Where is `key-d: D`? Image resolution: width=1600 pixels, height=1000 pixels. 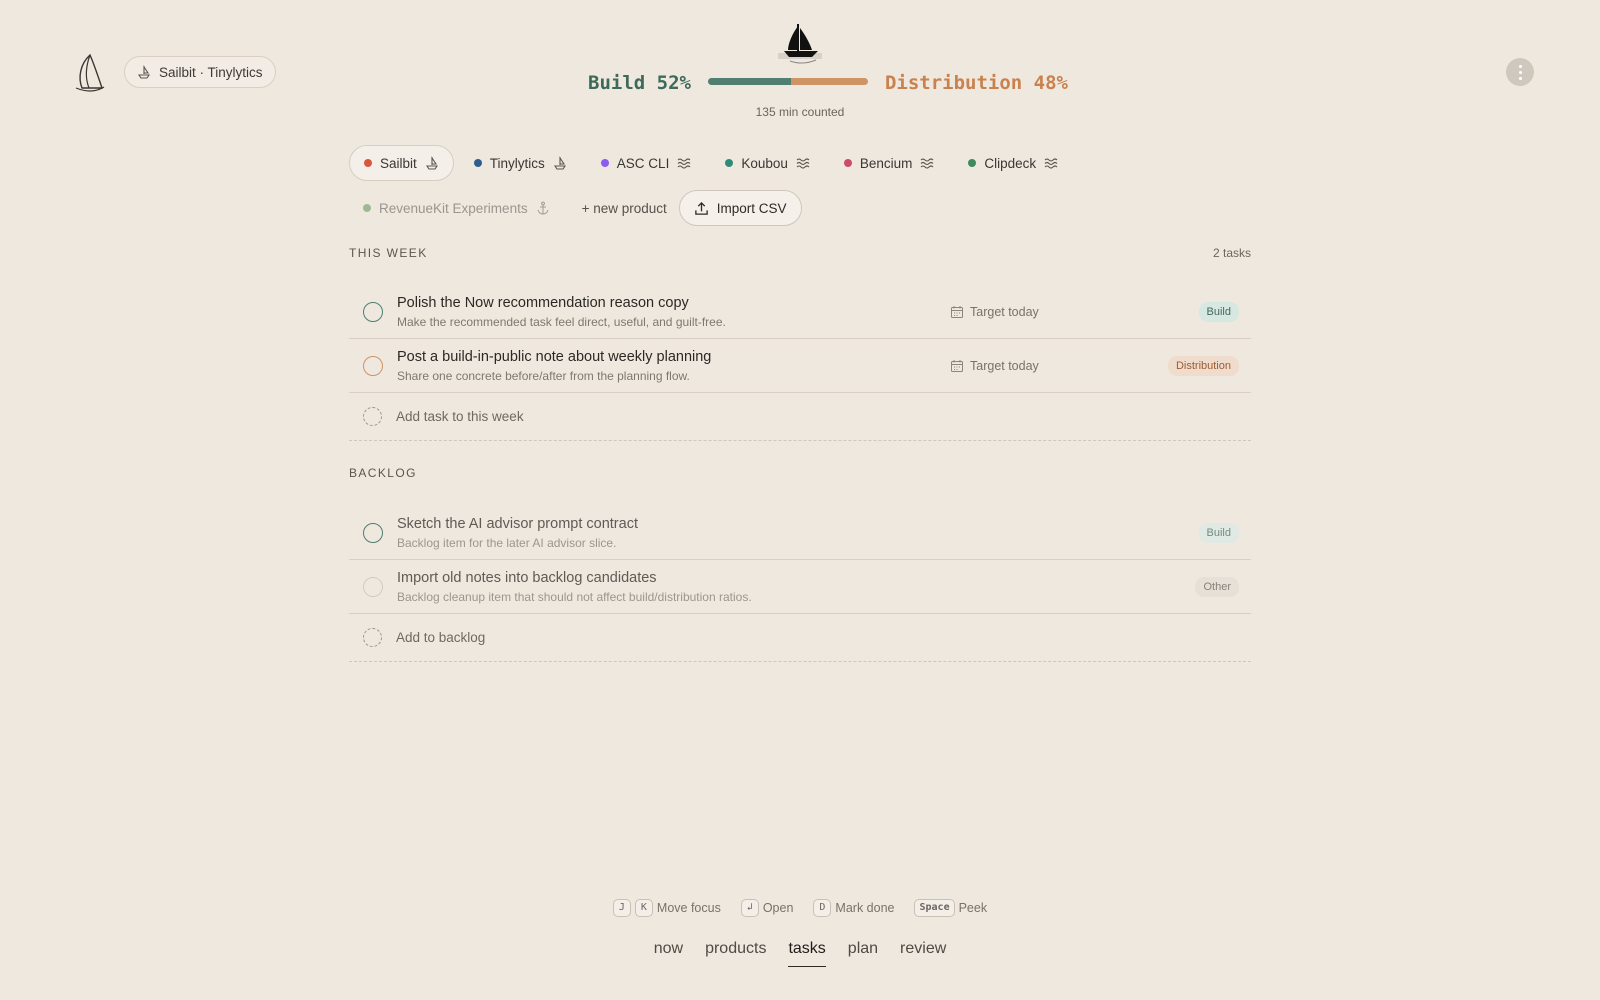
key-d: D is located at coordinates (822, 908).